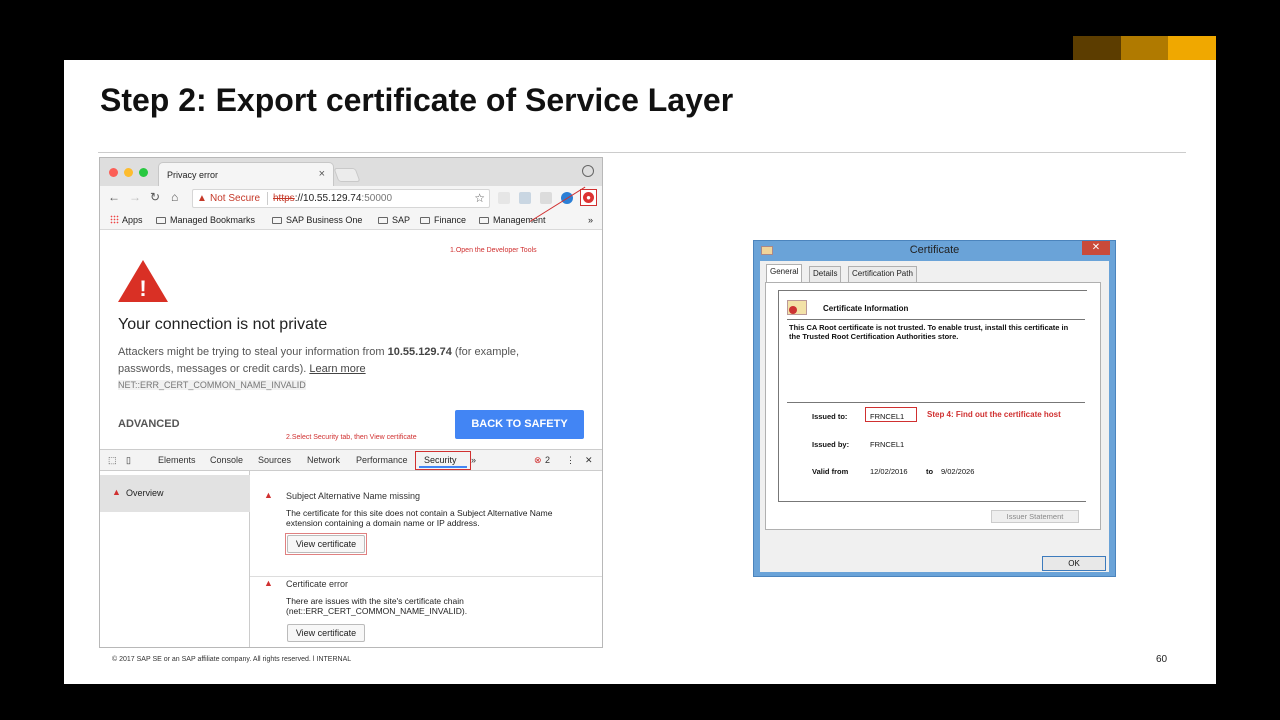 The width and height of the screenshot is (1280, 720). I want to click on dialog-title-bar: Certificate ✕, so click(934, 251).